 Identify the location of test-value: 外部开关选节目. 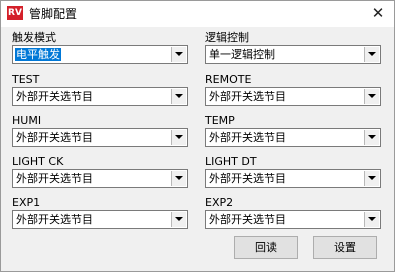
(54, 96).